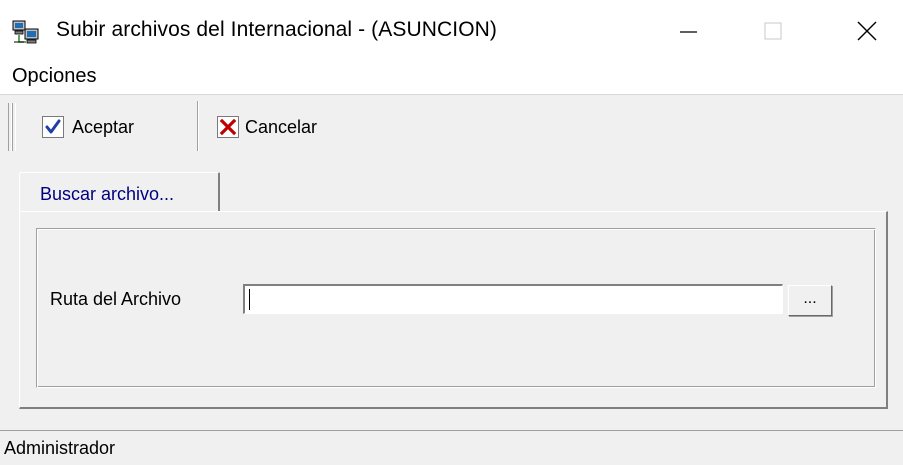  What do you see at coordinates (451, 125) in the screenshot?
I see `toolbar: Aceptar Cancelar` at bounding box center [451, 125].